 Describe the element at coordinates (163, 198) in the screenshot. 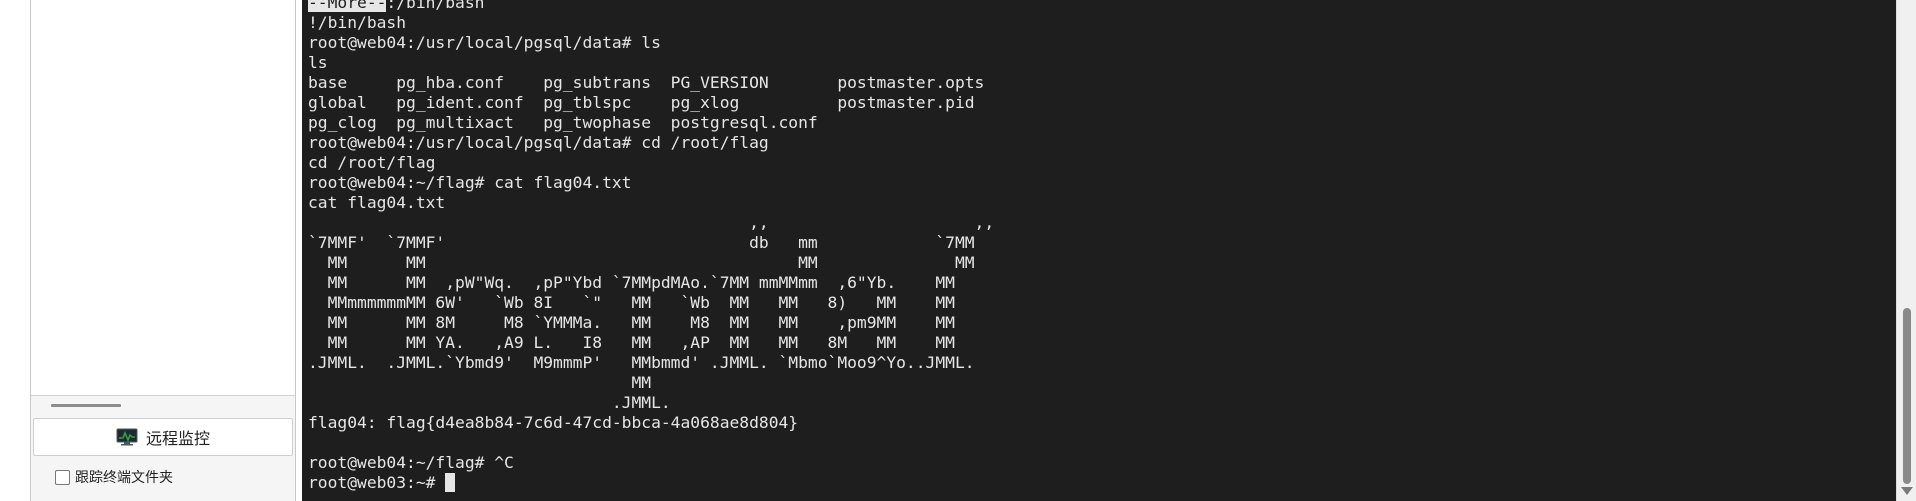

I see `sidebar-file-panel` at that location.